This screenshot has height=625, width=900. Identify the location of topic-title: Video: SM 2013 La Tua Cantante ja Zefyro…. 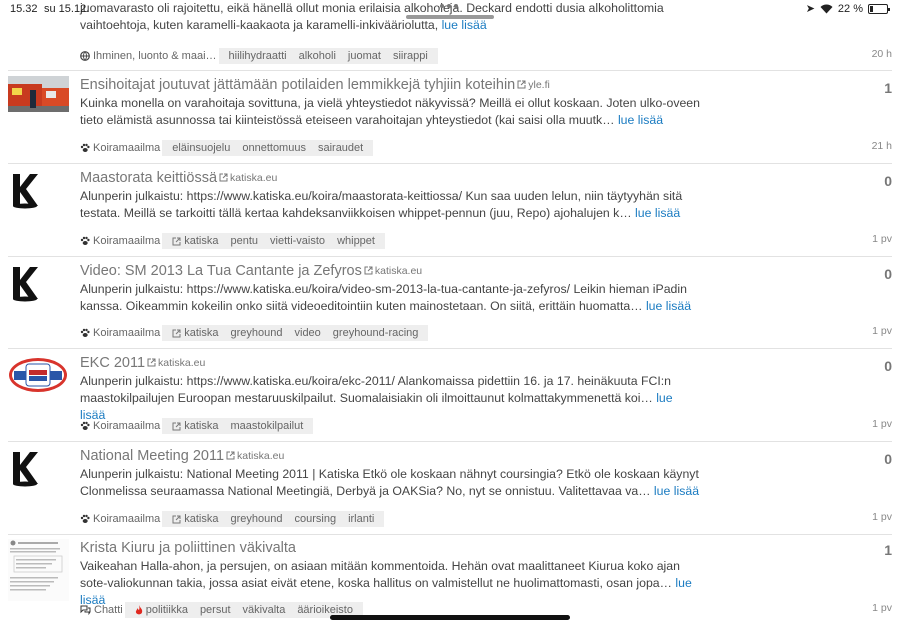
(221, 271).